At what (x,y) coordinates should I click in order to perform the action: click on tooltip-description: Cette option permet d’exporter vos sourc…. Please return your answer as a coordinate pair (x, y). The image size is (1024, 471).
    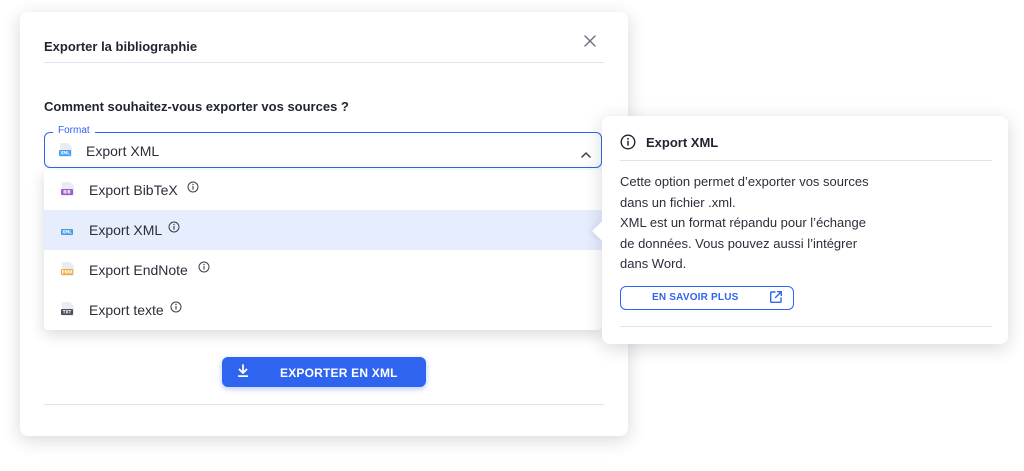
    Looking at the image, I should click on (770, 223).